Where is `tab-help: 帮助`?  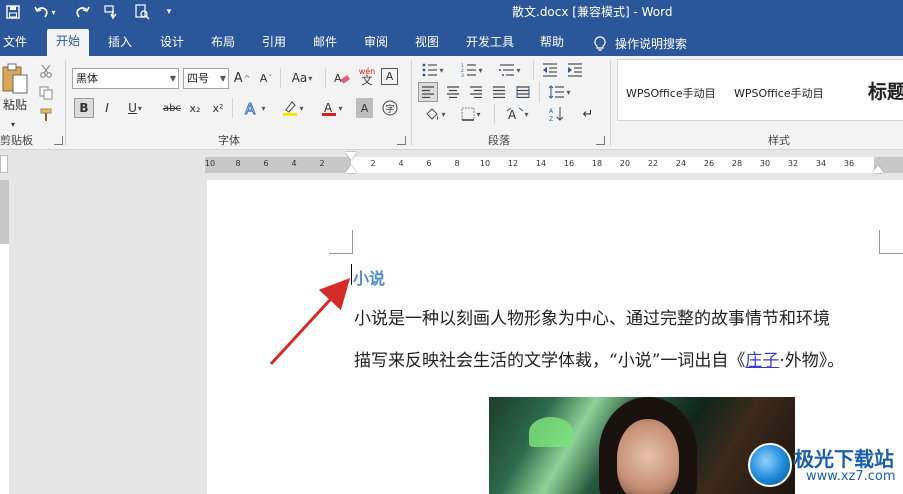
tab-help: 帮助 is located at coordinates (552, 43).